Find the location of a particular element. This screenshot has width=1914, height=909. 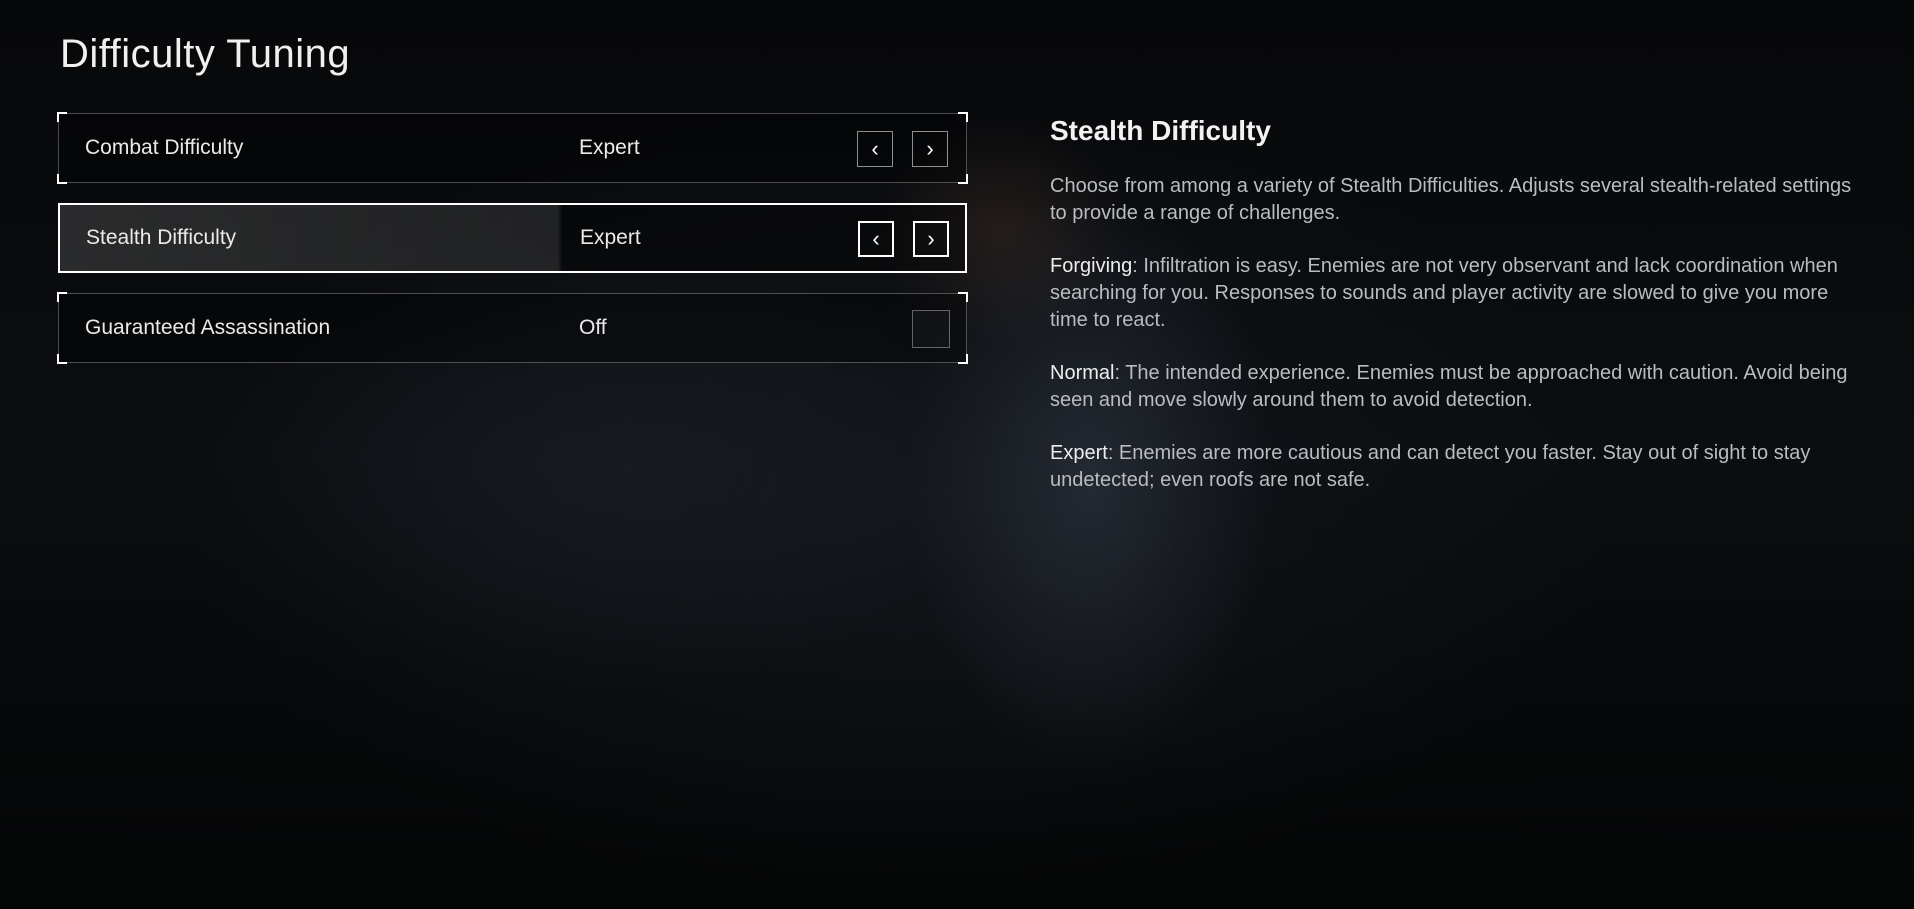

setting-label: Combat Difficulty is located at coordinates (164, 147).